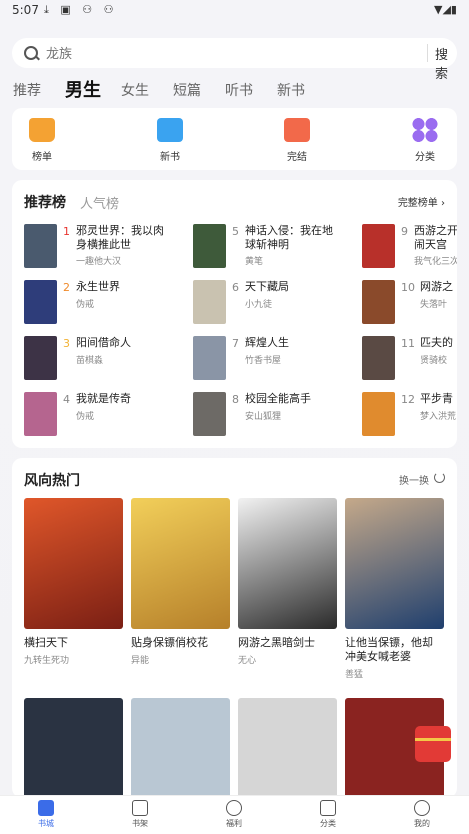 The width and height of the screenshot is (469, 834). What do you see at coordinates (231, 54) in the screenshot?
I see `search-input` at bounding box center [231, 54].